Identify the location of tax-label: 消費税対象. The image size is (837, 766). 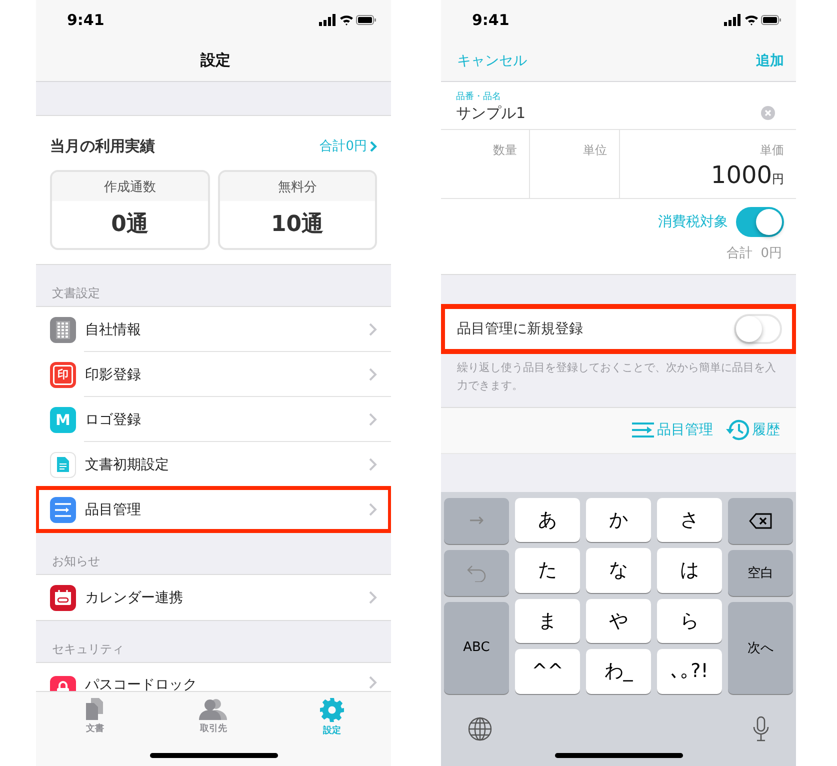
(693, 221).